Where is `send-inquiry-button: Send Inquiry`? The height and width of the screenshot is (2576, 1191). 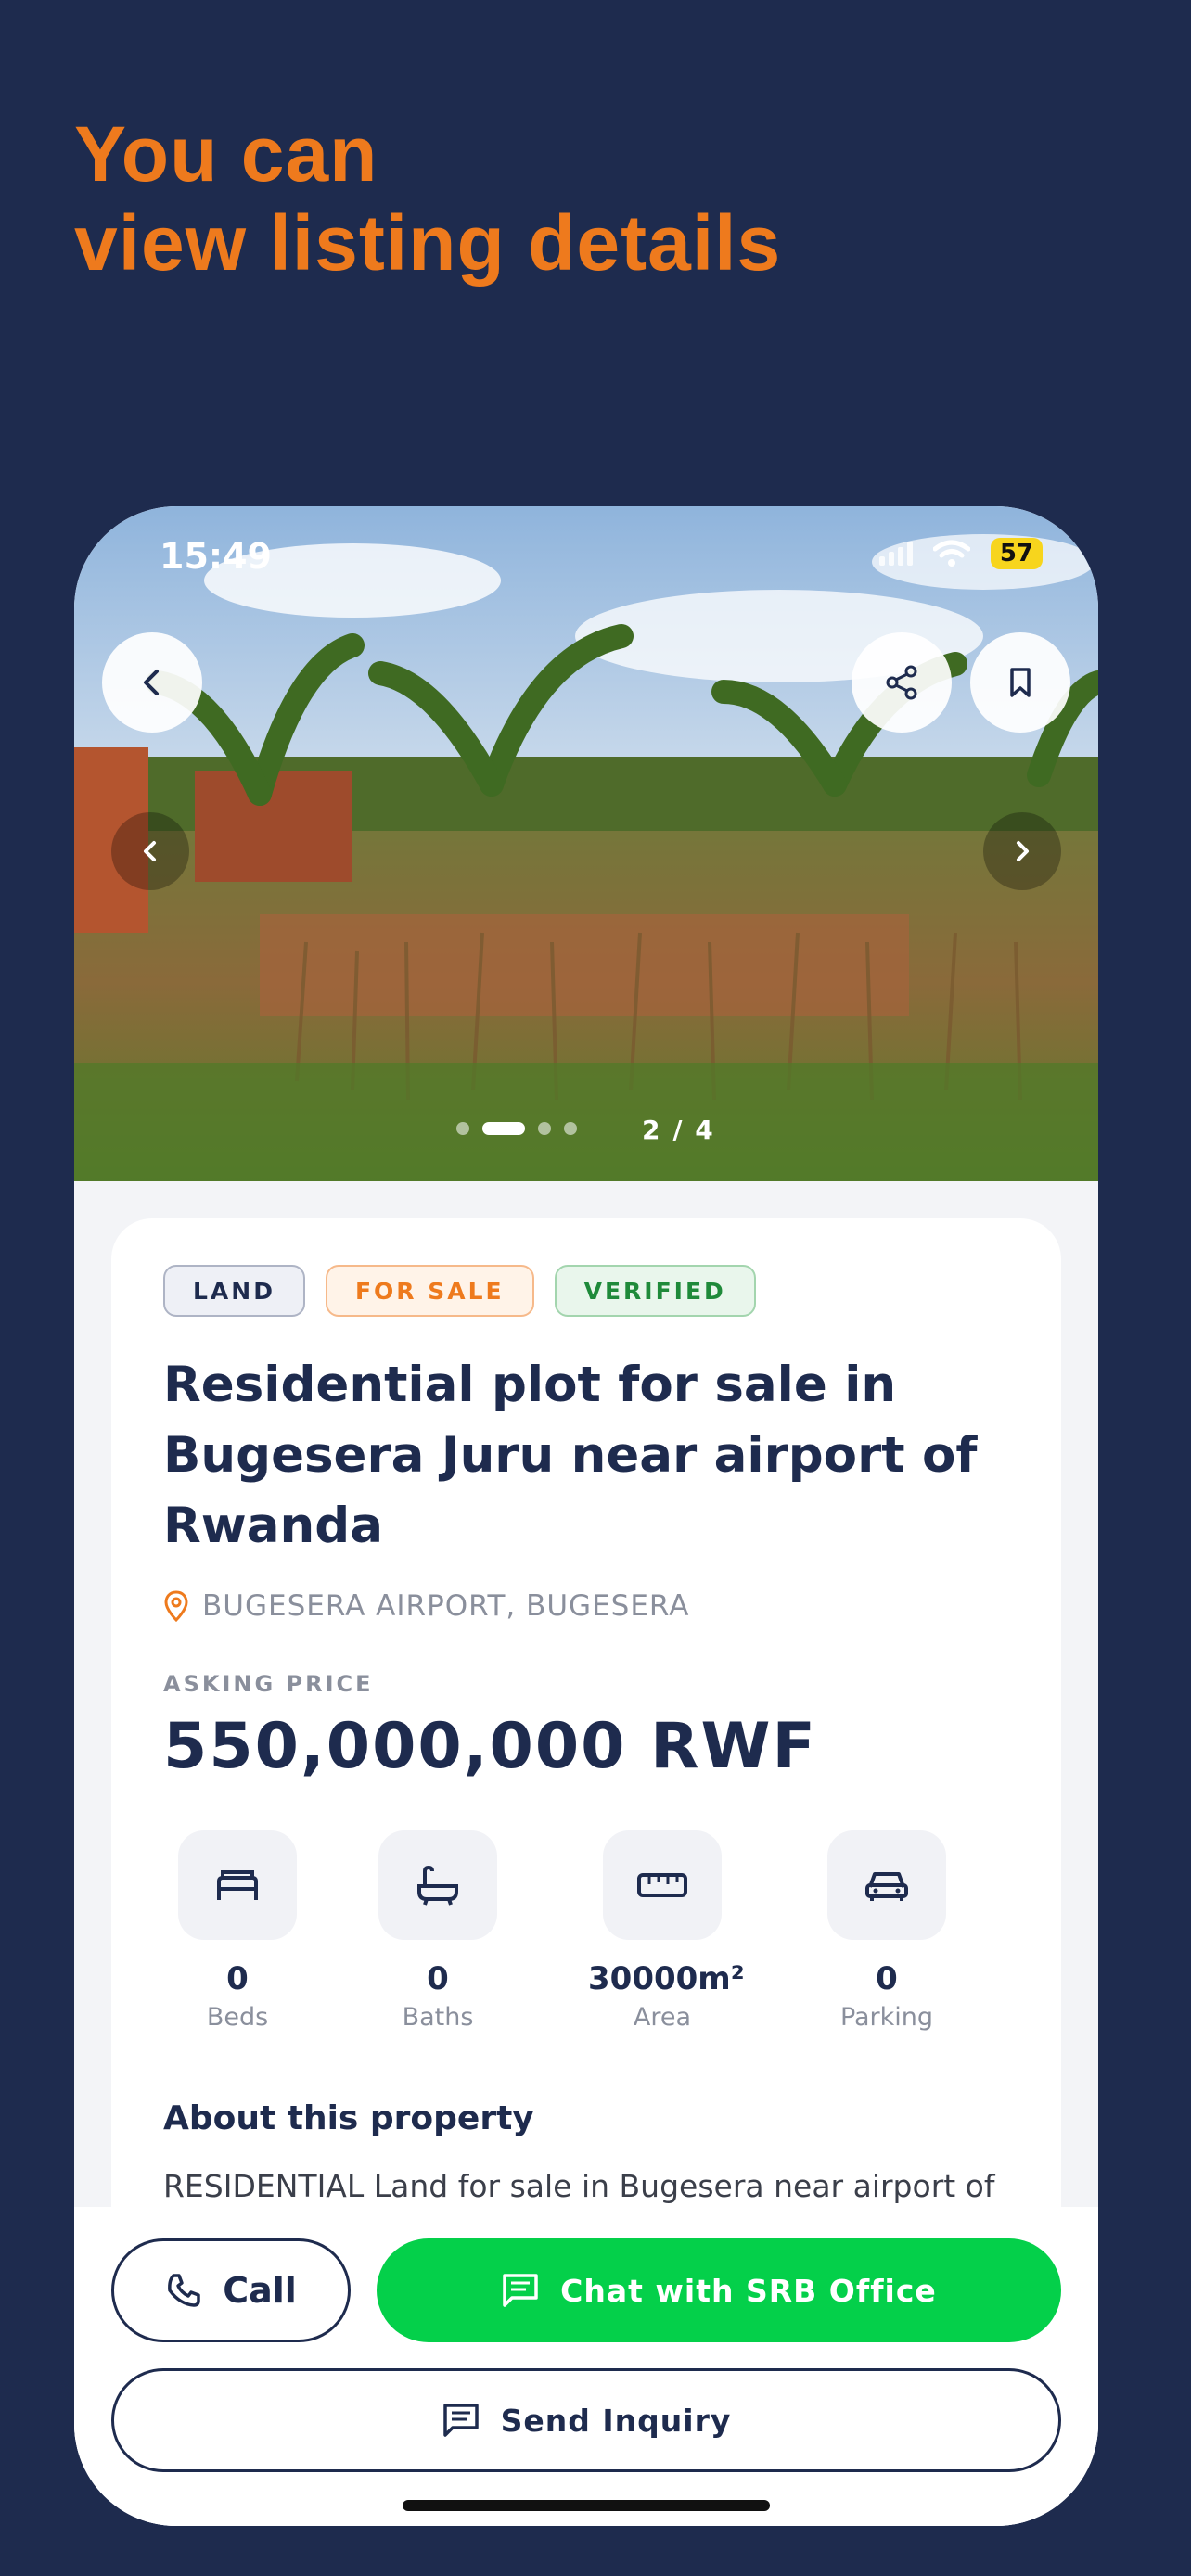 send-inquiry-button: Send Inquiry is located at coordinates (586, 2420).